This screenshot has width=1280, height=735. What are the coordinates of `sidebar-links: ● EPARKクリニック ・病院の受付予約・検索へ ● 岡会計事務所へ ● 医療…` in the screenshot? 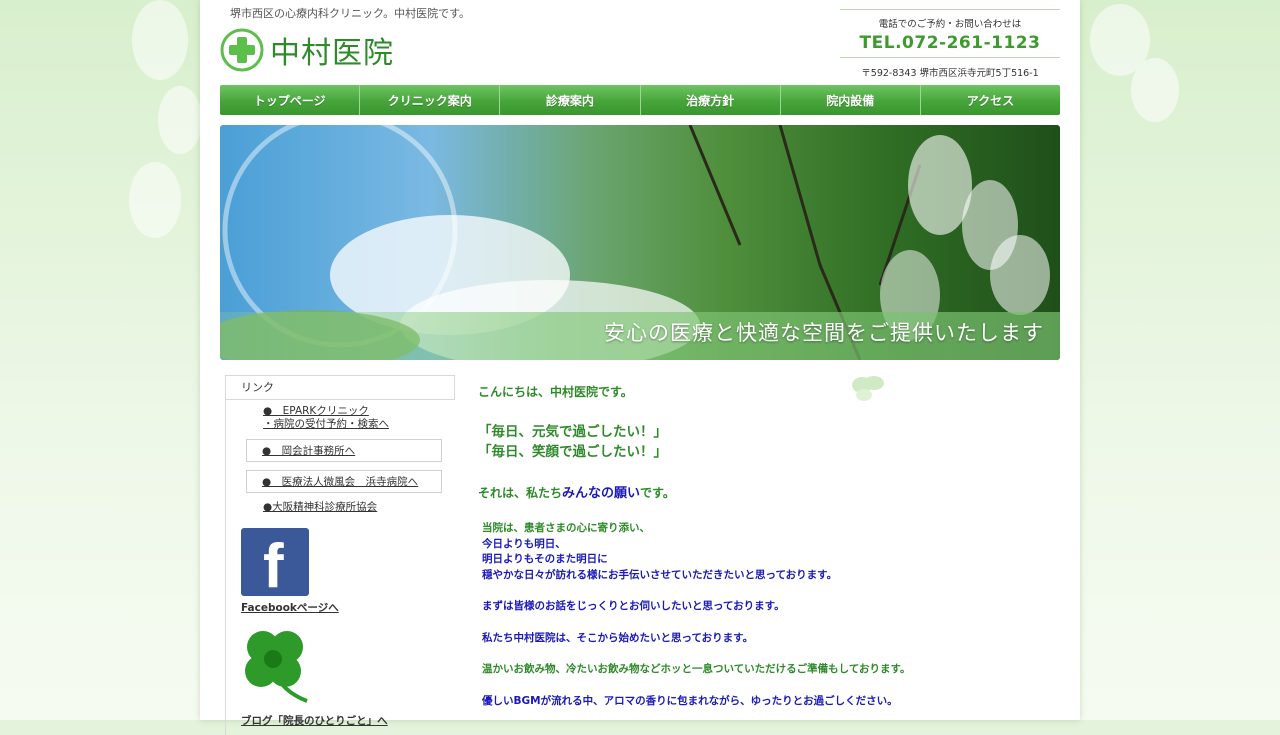 It's located at (340, 567).